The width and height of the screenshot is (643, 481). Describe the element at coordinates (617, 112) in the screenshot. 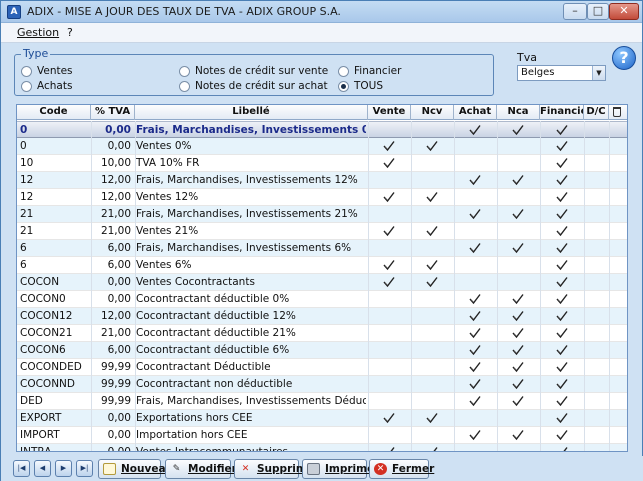

I see `trash-icon` at that location.